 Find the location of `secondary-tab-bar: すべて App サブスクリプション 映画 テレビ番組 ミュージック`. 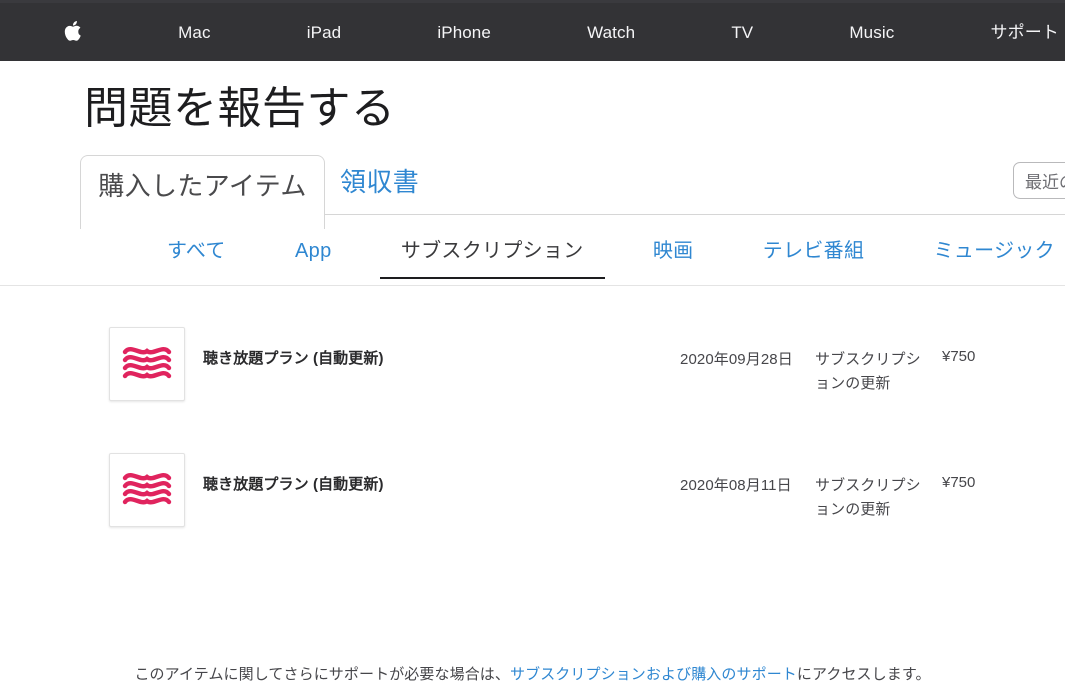

secondary-tab-bar: すべて App サブスクリプション 映画 テレビ番組 ミュージック is located at coordinates (532, 262).